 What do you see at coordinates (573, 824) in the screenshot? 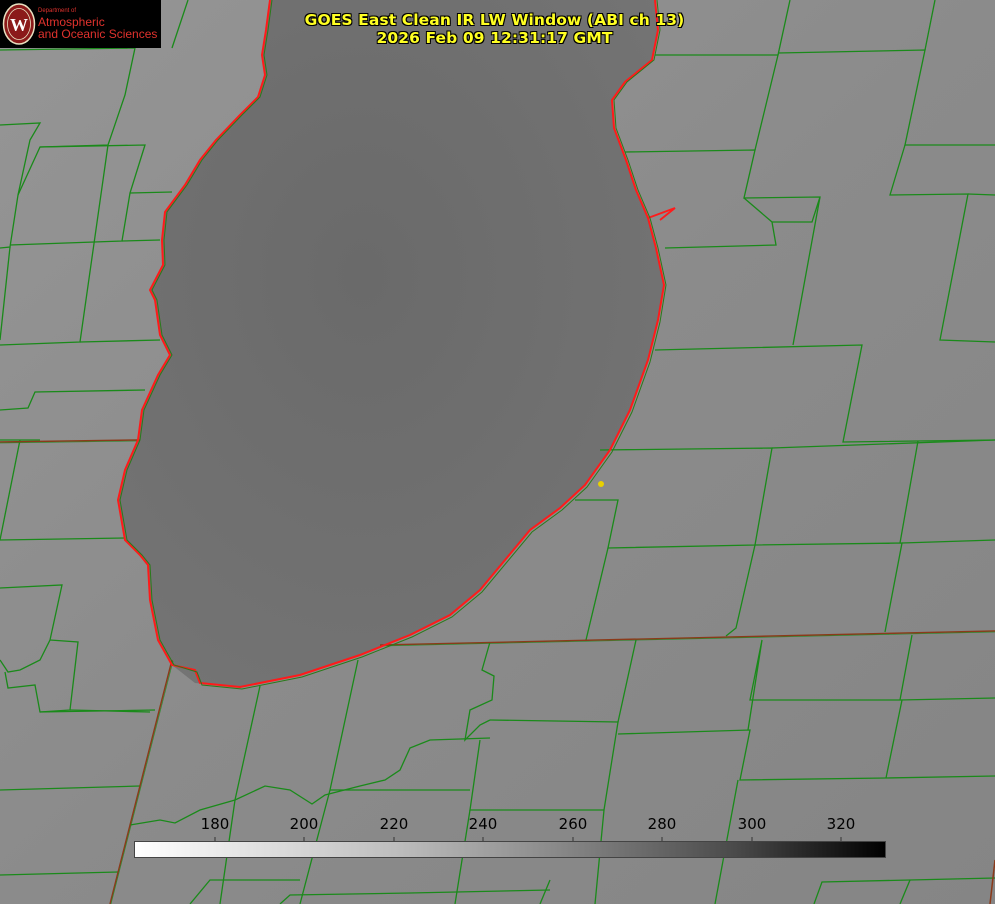
I see `colorbar-tick-label: 260` at bounding box center [573, 824].